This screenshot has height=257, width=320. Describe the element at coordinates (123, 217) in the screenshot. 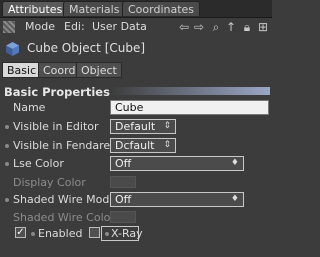

I see `shaded-wire-color-swatch` at that location.